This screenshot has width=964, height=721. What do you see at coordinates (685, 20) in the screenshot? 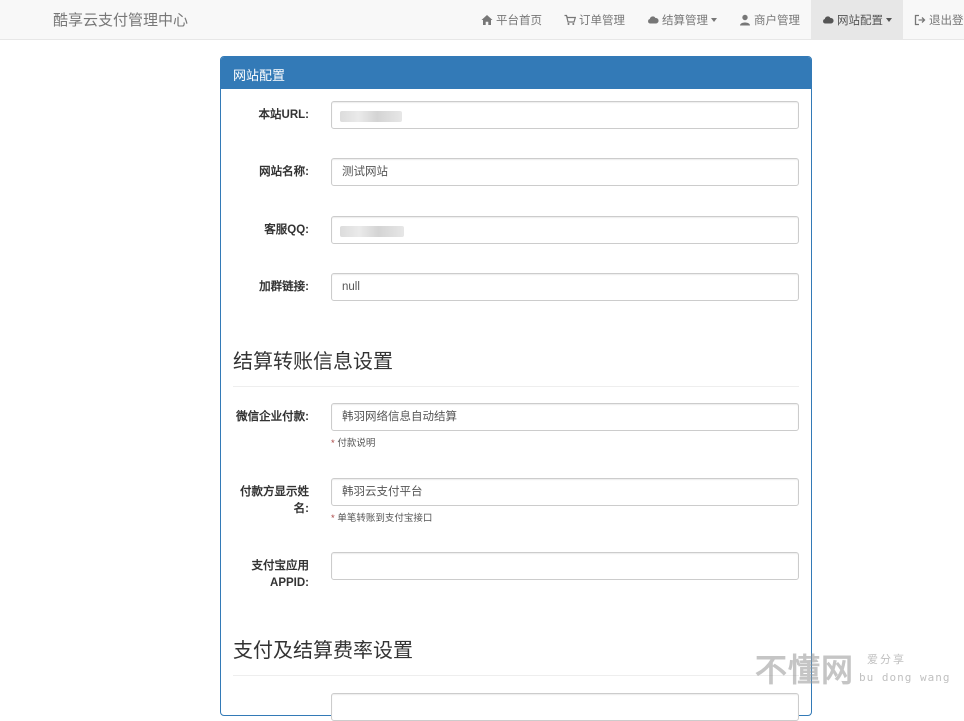
I see `nav-item-label: 结算管理` at bounding box center [685, 20].